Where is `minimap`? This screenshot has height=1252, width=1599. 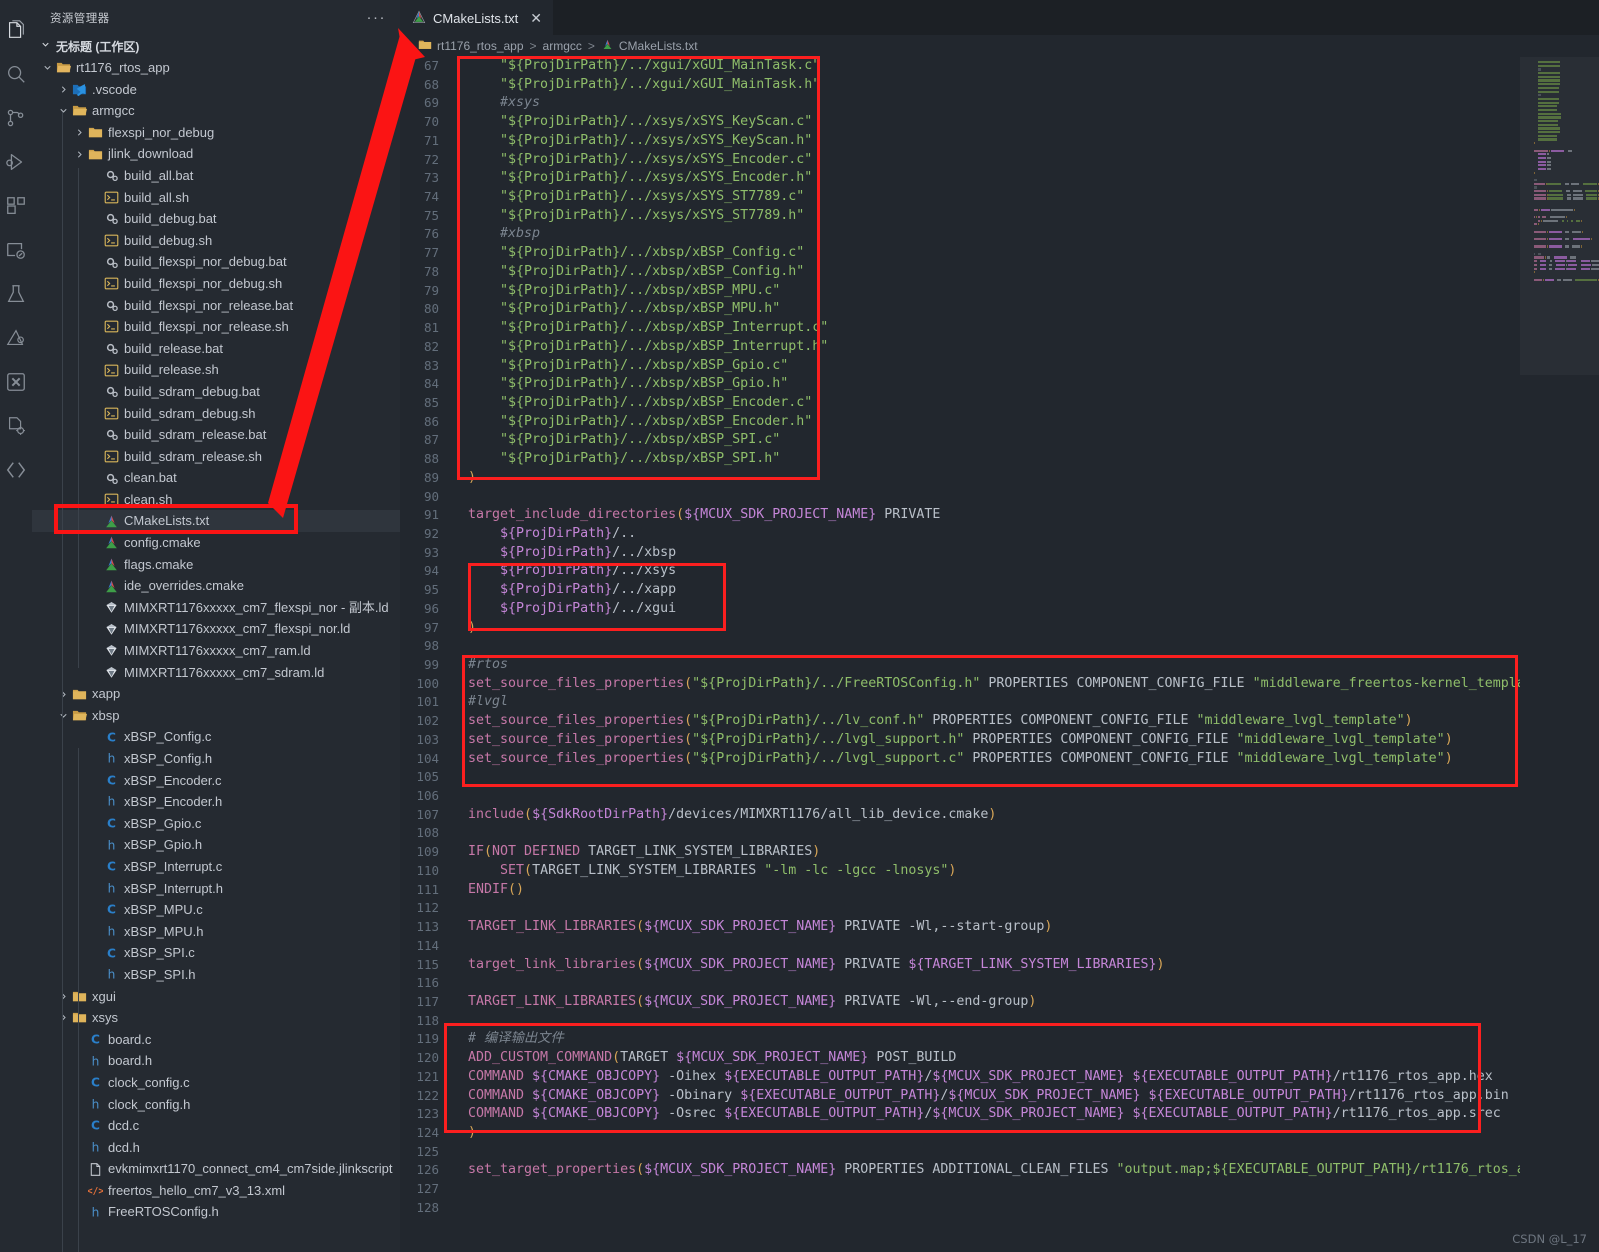
minimap is located at coordinates (1559, 654).